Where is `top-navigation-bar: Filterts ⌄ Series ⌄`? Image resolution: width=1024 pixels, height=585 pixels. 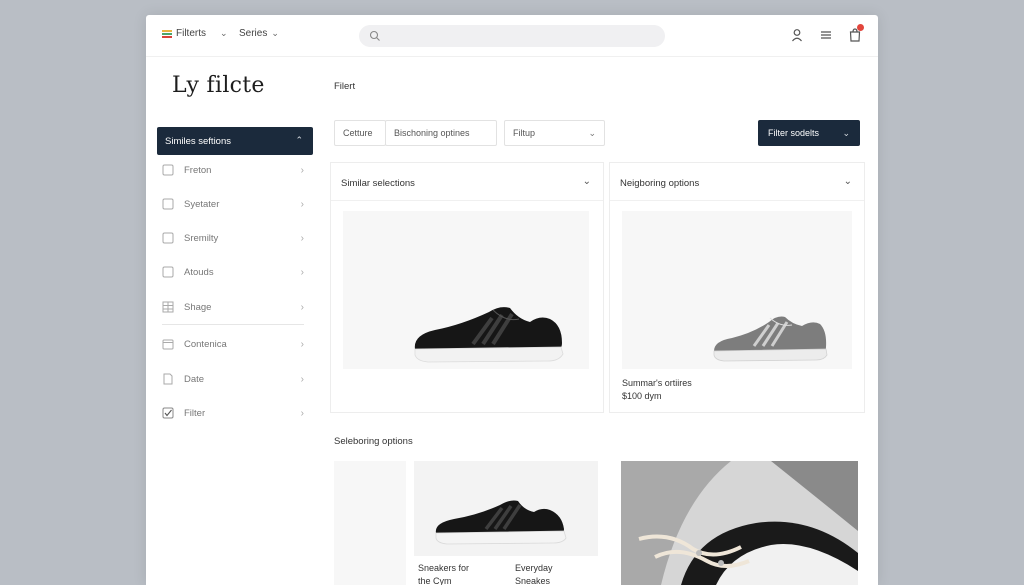 top-navigation-bar: Filterts ⌄ Series ⌄ is located at coordinates (512, 36).